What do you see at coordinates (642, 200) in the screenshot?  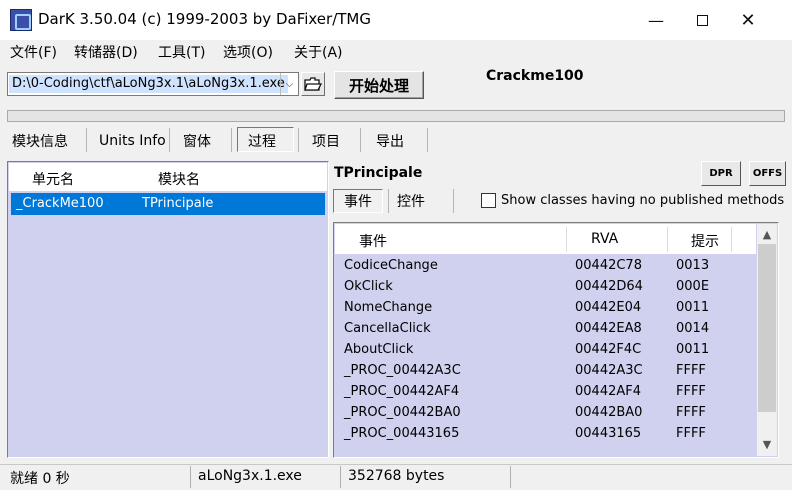 I see `show-unpublished-label: Show classes having no published methods` at bounding box center [642, 200].